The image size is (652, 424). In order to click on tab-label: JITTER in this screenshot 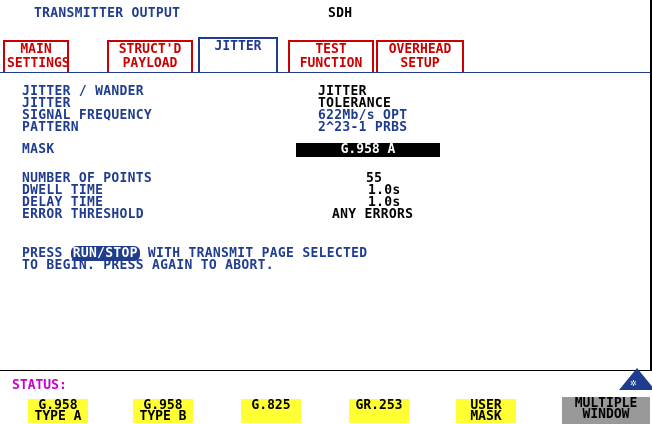, I will do `click(238, 46)`.